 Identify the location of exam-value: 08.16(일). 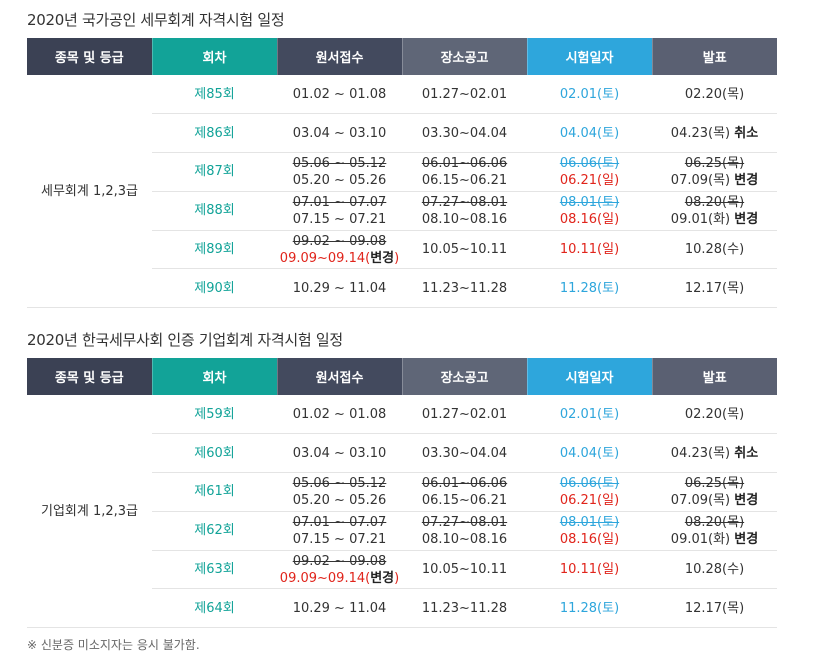
(589, 539).